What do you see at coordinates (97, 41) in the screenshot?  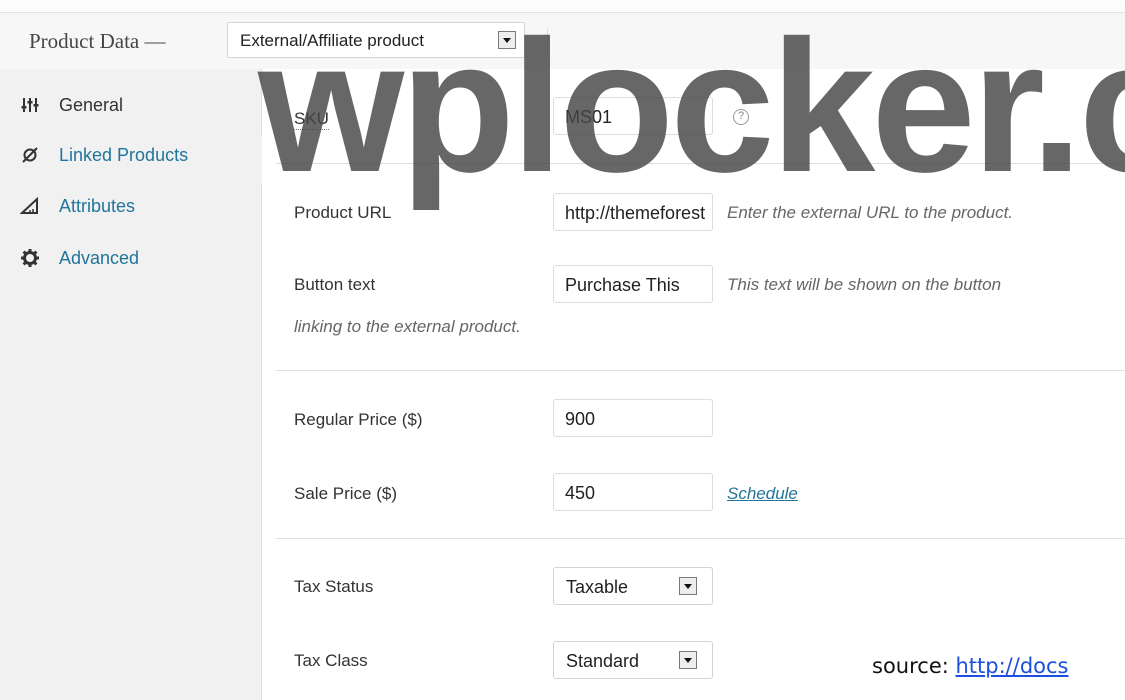 I see `panel-title: Product Data —` at bounding box center [97, 41].